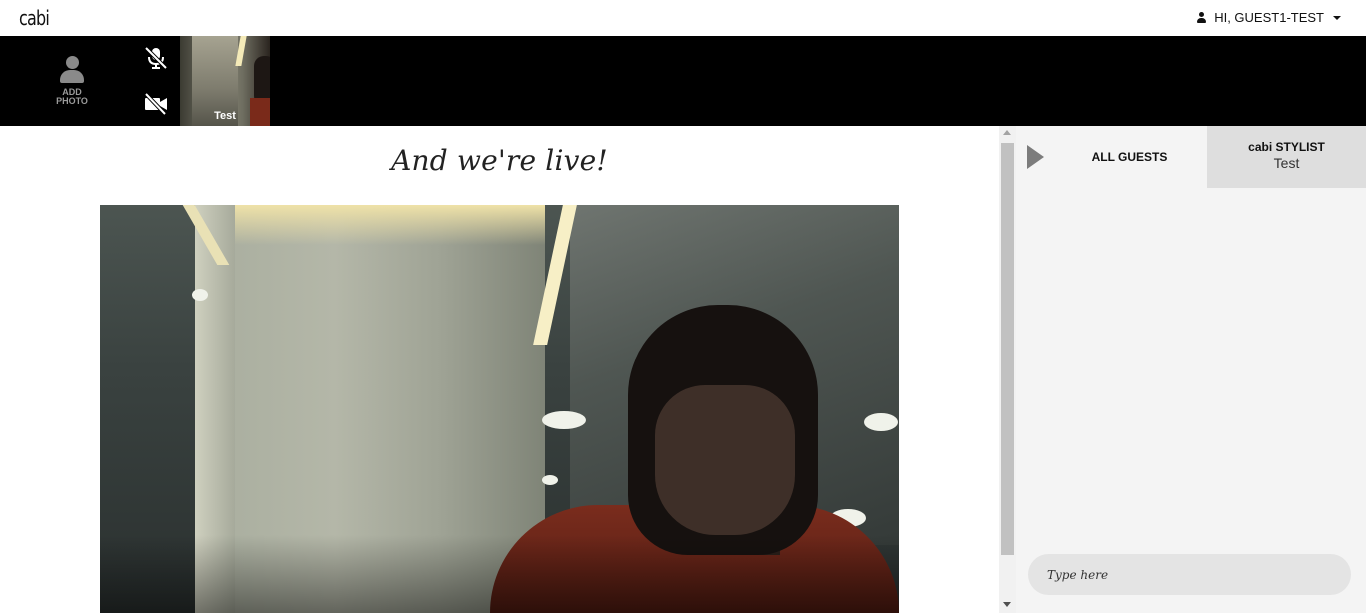  I want to click on microphone-muted-icon, so click(156, 58).